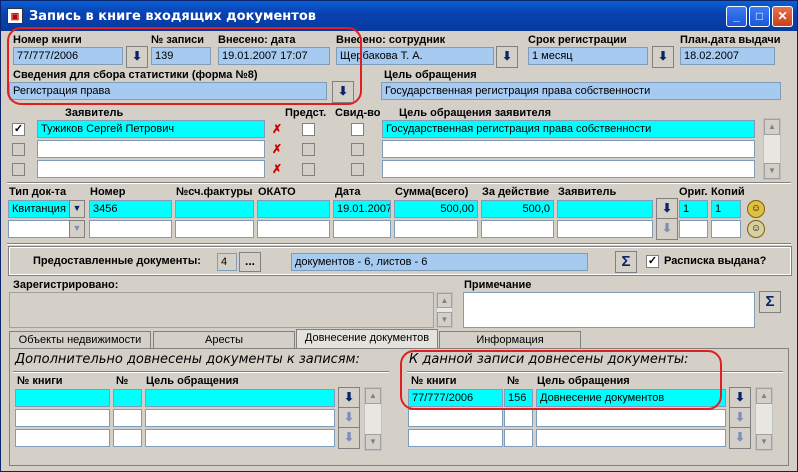 This screenshot has height=472, width=798. What do you see at coordinates (214, 209) in the screenshot?
I see `doc-invoice-field` at bounding box center [214, 209].